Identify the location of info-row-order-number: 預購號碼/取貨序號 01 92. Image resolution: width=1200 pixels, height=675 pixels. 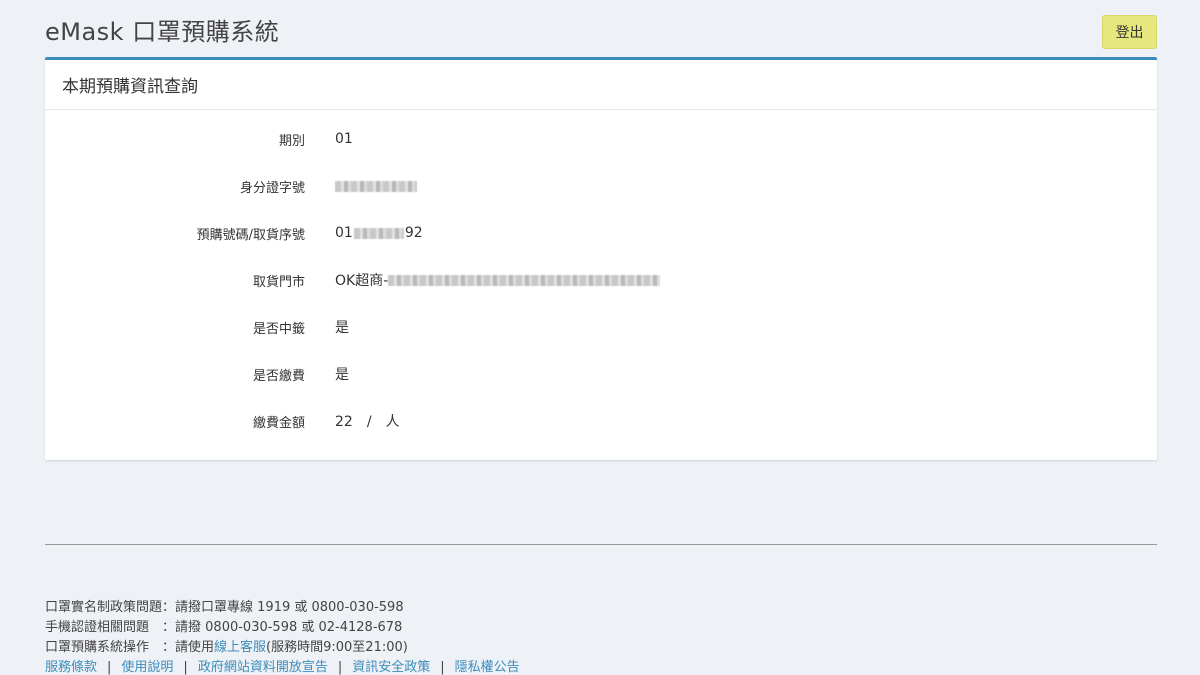
(601, 233).